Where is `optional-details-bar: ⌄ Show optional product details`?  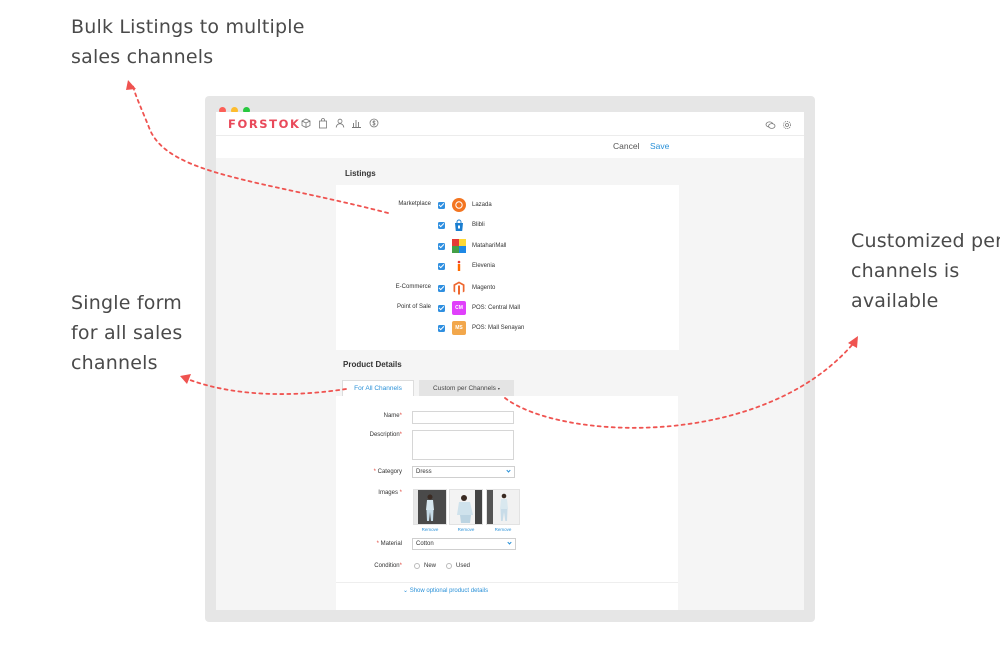 optional-details-bar: ⌄ Show optional product details is located at coordinates (507, 592).